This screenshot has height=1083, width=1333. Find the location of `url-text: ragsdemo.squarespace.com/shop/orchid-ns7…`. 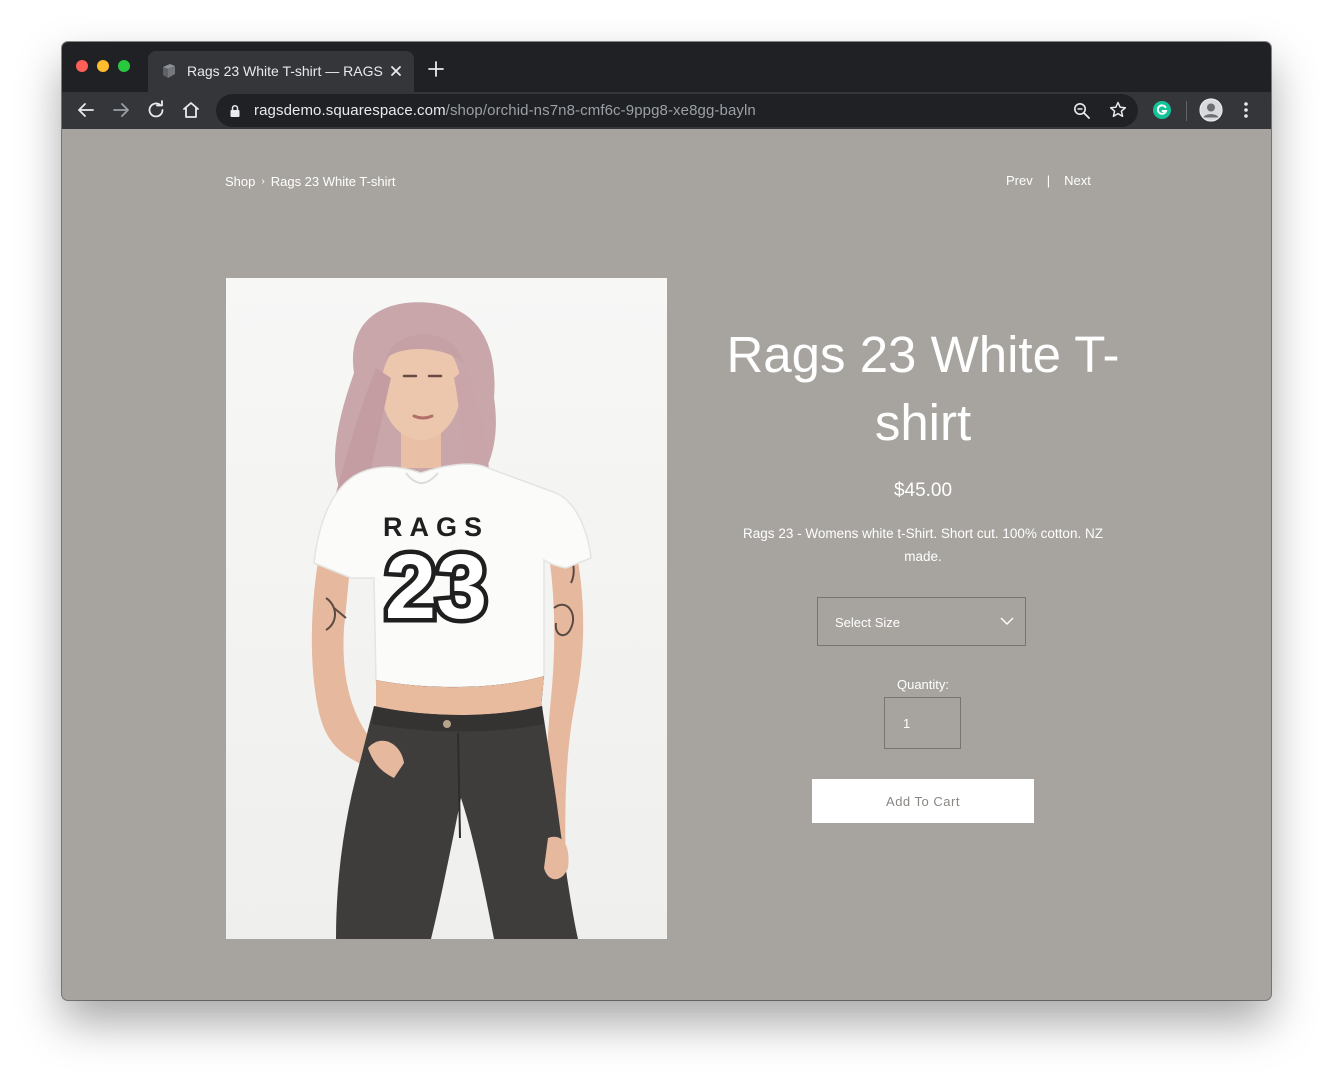

url-text: ragsdemo.squarespace.com/shop/orchid-ns7… is located at coordinates (505, 110).